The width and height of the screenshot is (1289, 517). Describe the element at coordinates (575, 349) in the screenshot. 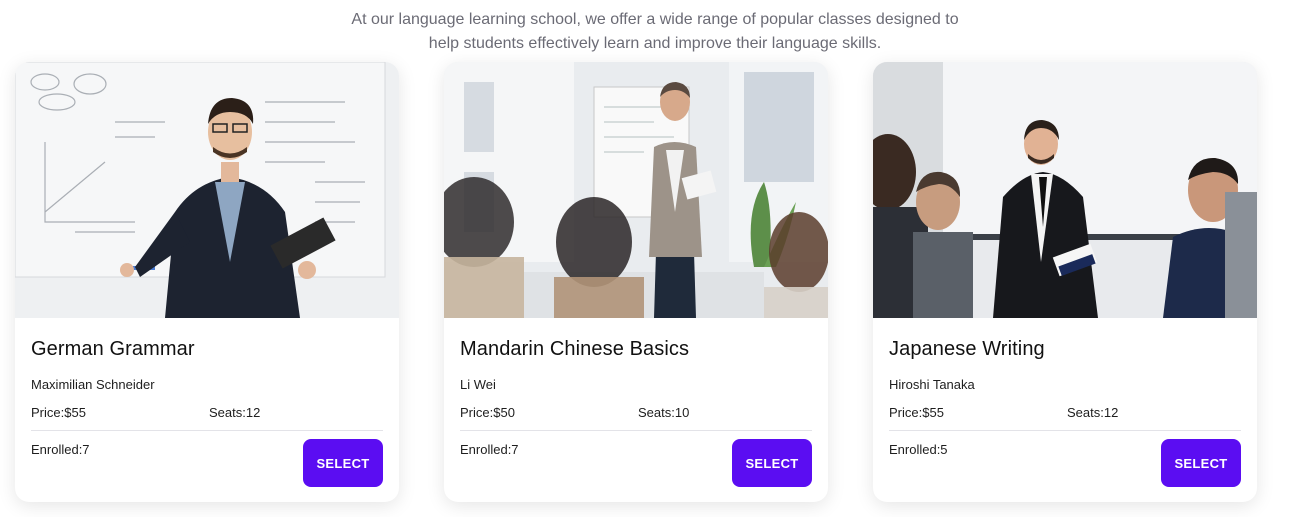

I see `class-title: Mandarin Chinese Basics` at that location.